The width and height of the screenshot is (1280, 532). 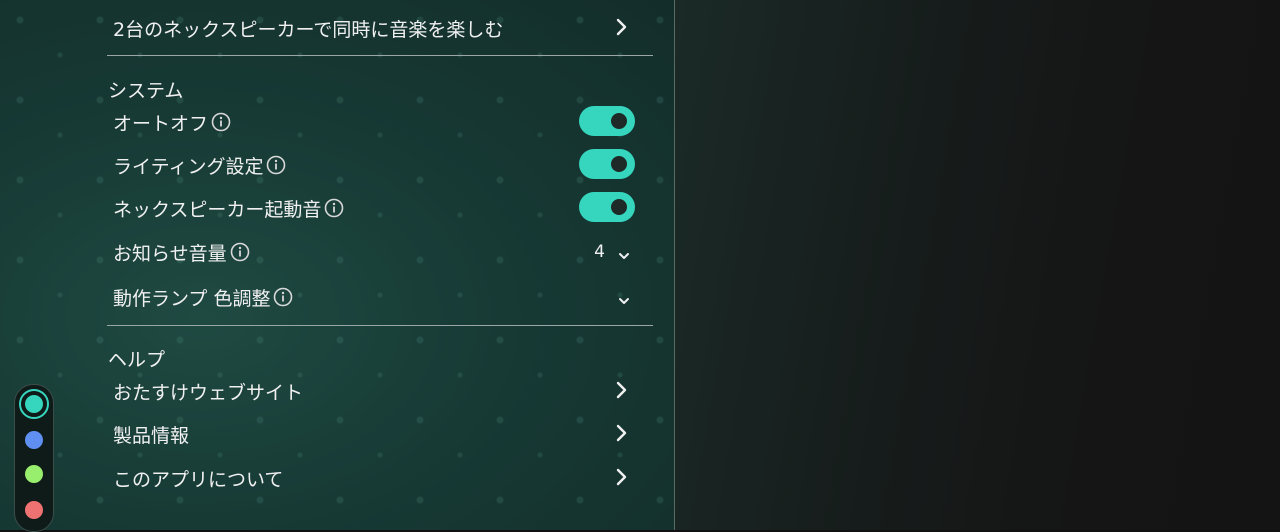 What do you see at coordinates (34, 510) in the screenshot?
I see `color-swatch-red` at bounding box center [34, 510].